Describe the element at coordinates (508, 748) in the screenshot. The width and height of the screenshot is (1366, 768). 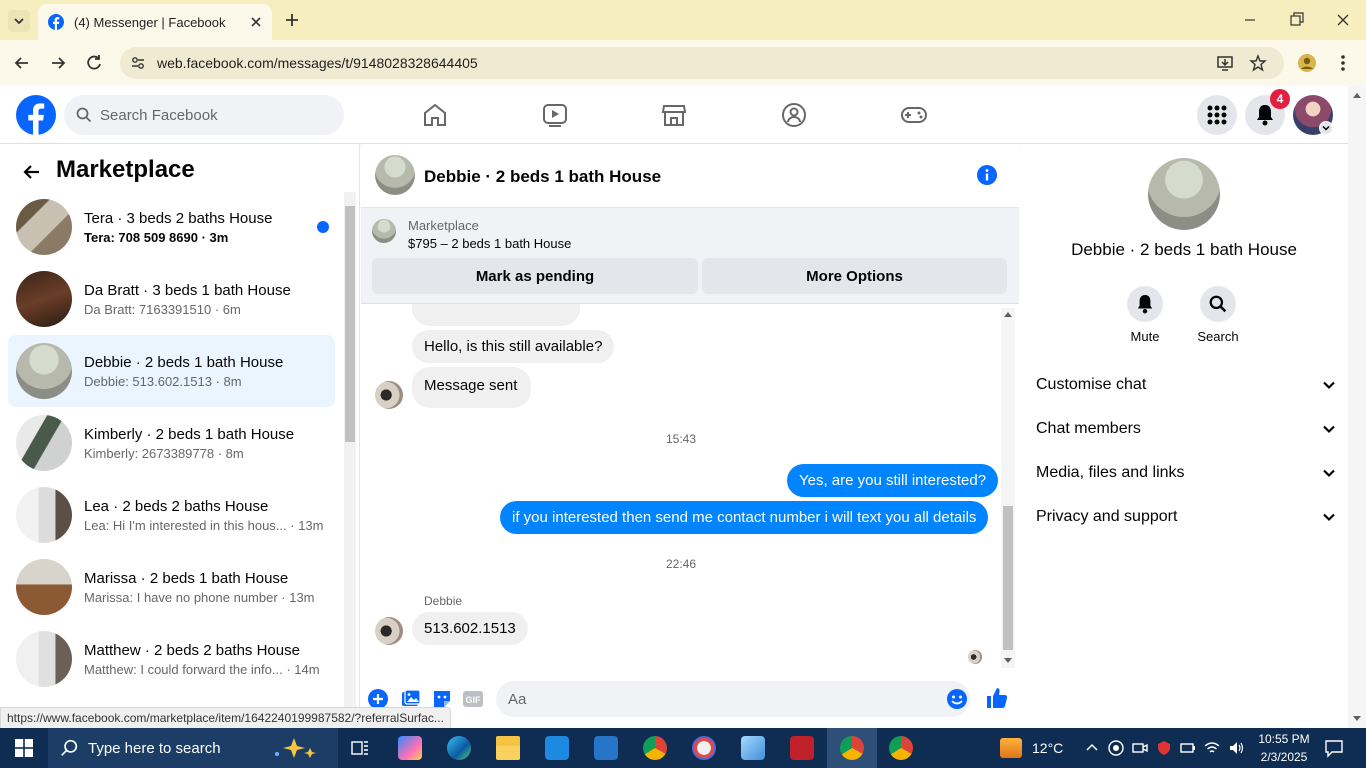
I see `file-explorer-taskbar-icon` at that location.